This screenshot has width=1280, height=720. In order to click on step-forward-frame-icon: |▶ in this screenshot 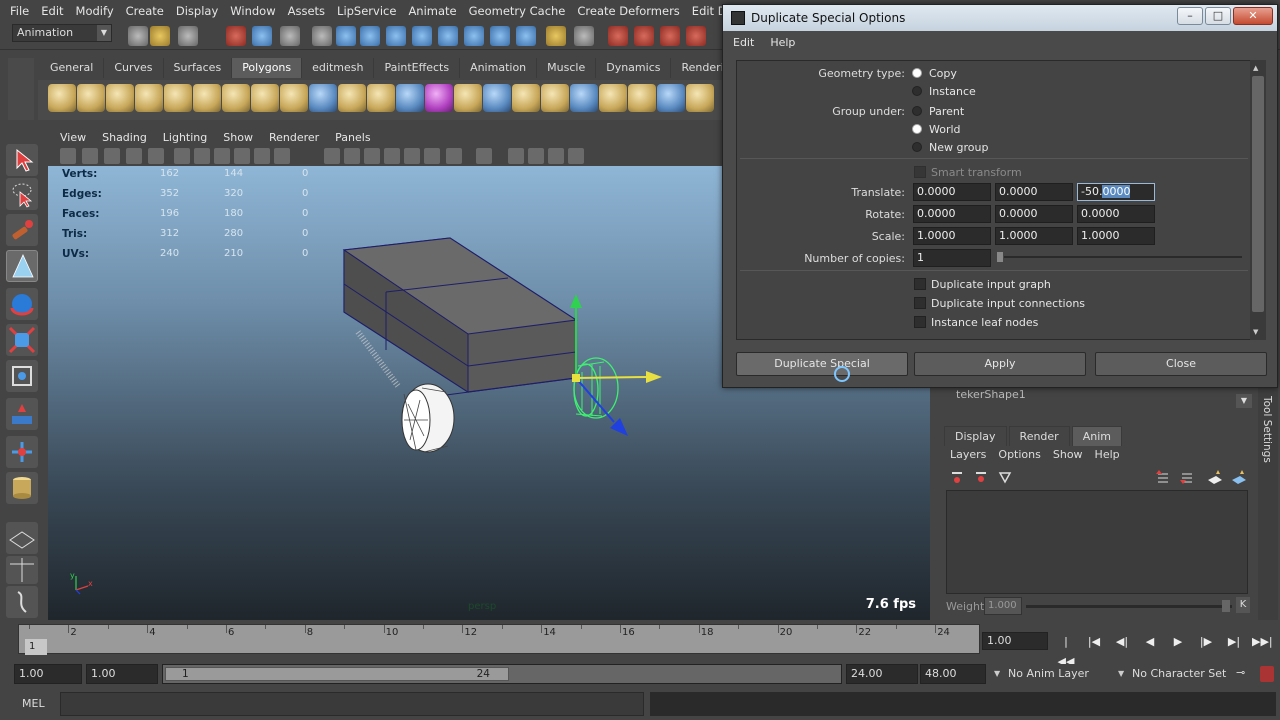, I will do `click(1206, 642)`.